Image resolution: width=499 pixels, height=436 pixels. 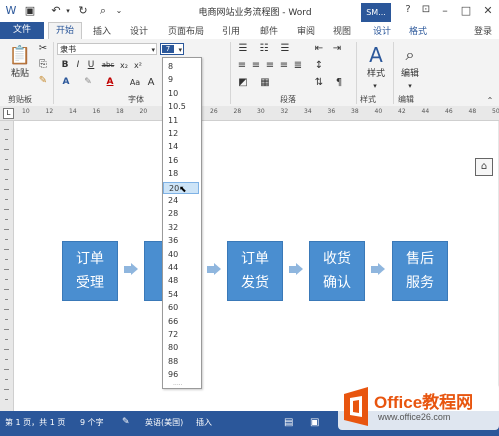 What do you see at coordinates (151, 82) in the screenshot?
I see `grow-font-button: A` at bounding box center [151, 82].